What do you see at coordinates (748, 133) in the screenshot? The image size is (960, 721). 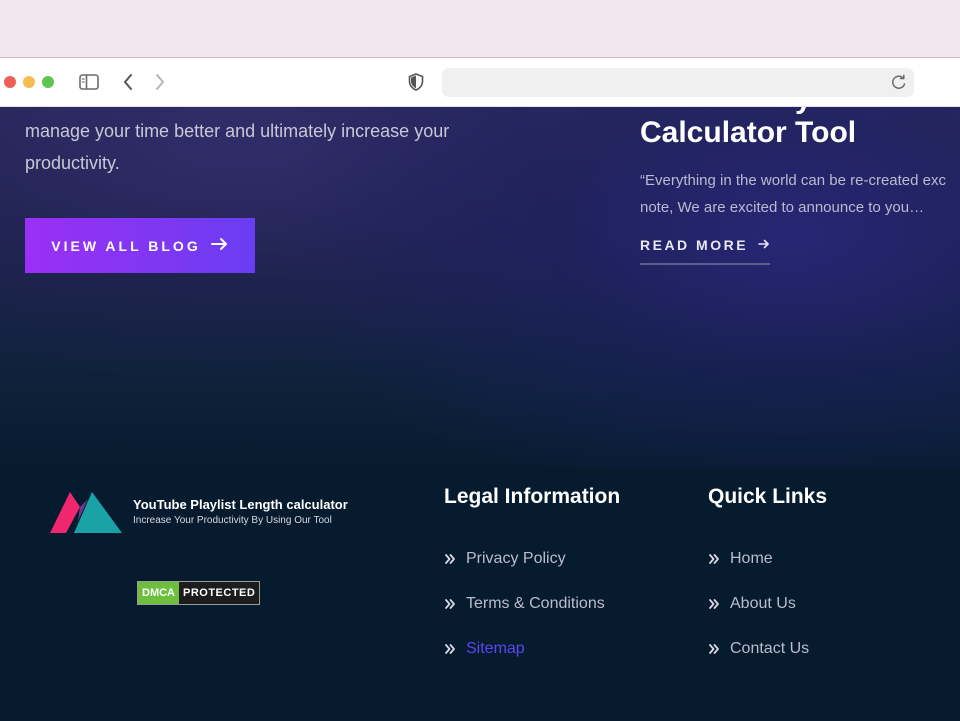 I see `post-title: Calculator Tool` at bounding box center [748, 133].